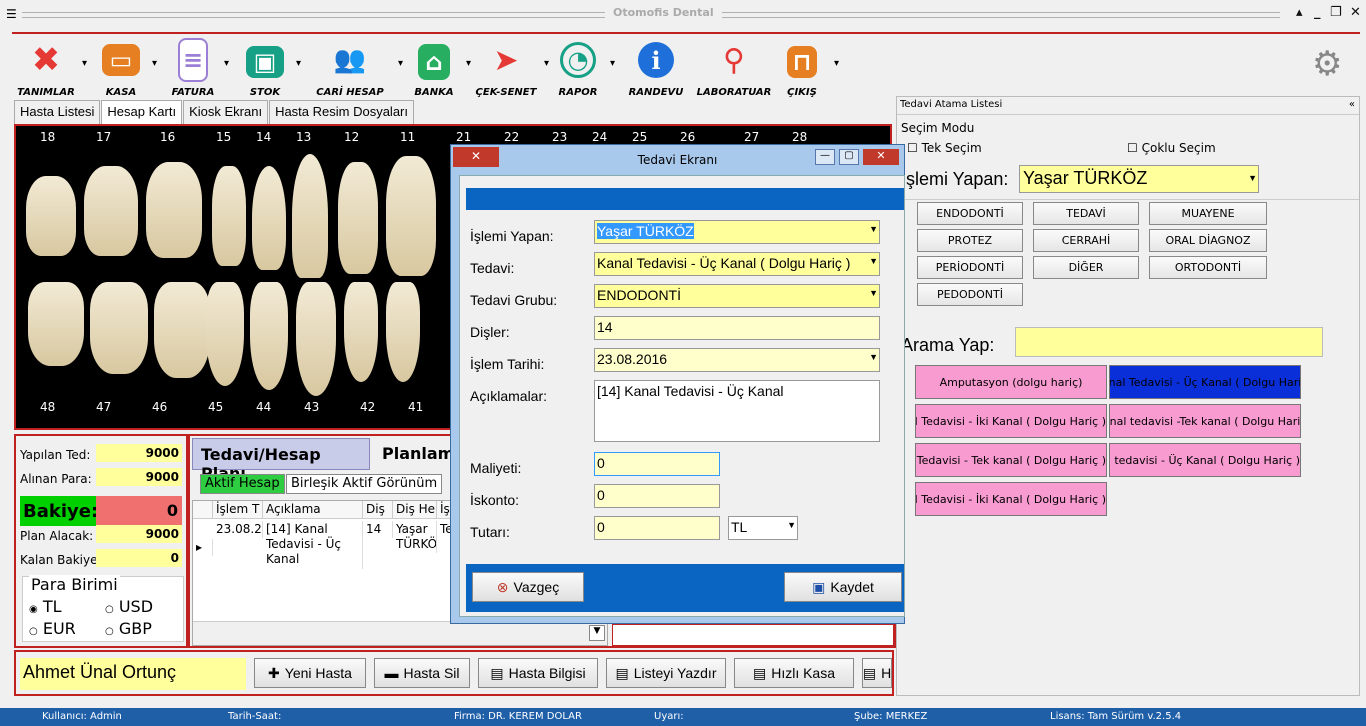 This screenshot has height=726, width=1366. What do you see at coordinates (1171, 148) in the screenshot?
I see `multi-select-checkbox: ☐ Çoklu Seçim` at bounding box center [1171, 148].